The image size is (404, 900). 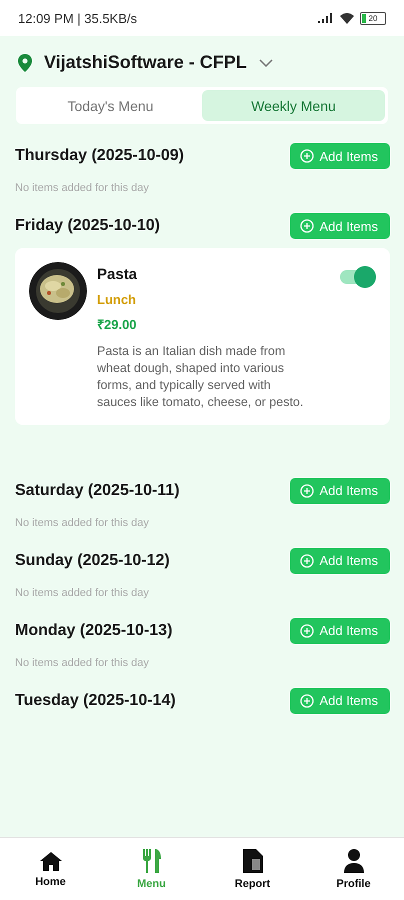 I want to click on day-title: Thursday (2025-10-09), so click(x=99, y=156).